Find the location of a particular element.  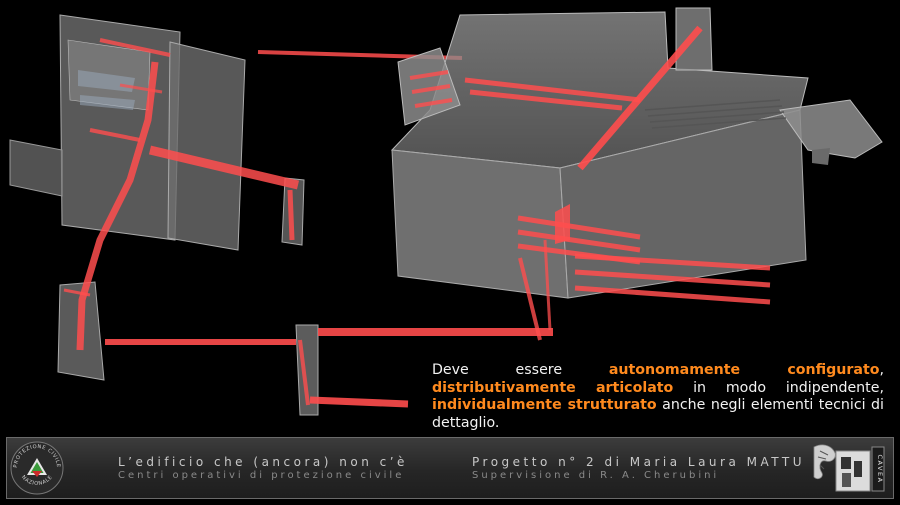

protezione-civile-logo: PROTEZIONE CIVILE NAZIONALE is located at coordinates (37, 468).